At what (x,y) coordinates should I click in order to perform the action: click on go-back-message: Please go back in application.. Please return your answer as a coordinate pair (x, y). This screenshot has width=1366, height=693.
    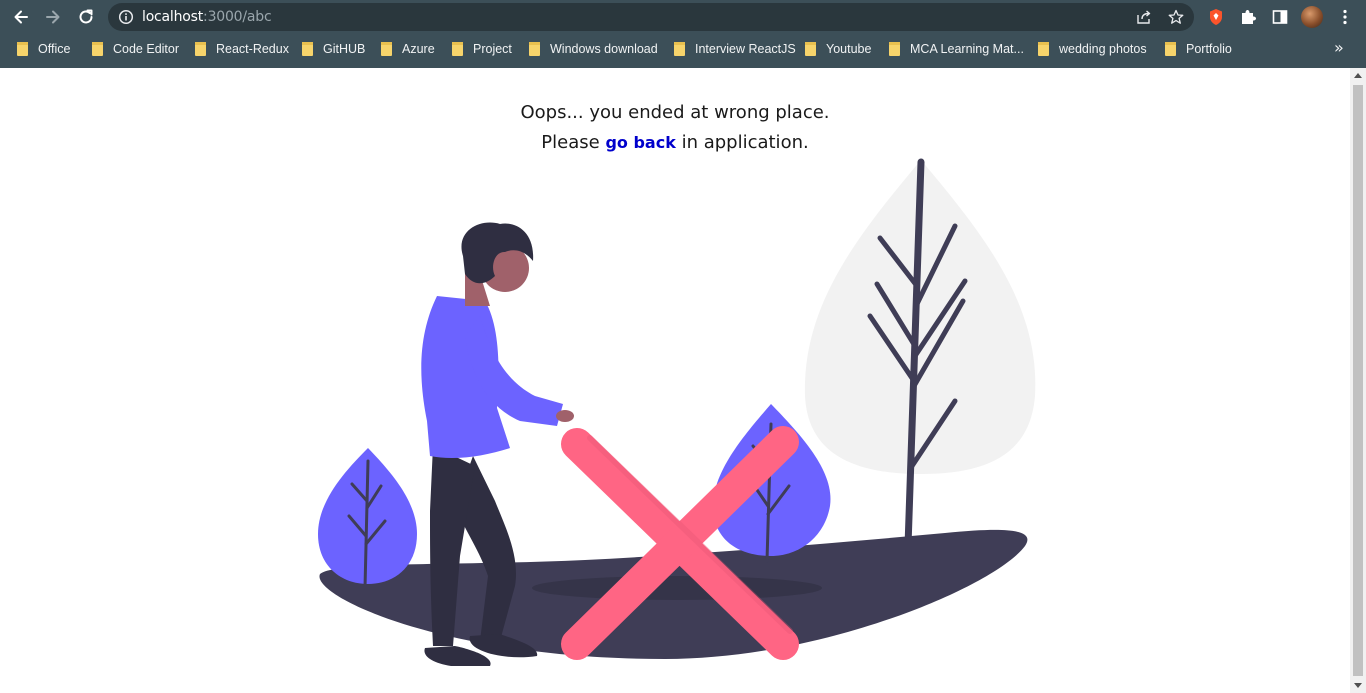
    Looking at the image, I should click on (675, 142).